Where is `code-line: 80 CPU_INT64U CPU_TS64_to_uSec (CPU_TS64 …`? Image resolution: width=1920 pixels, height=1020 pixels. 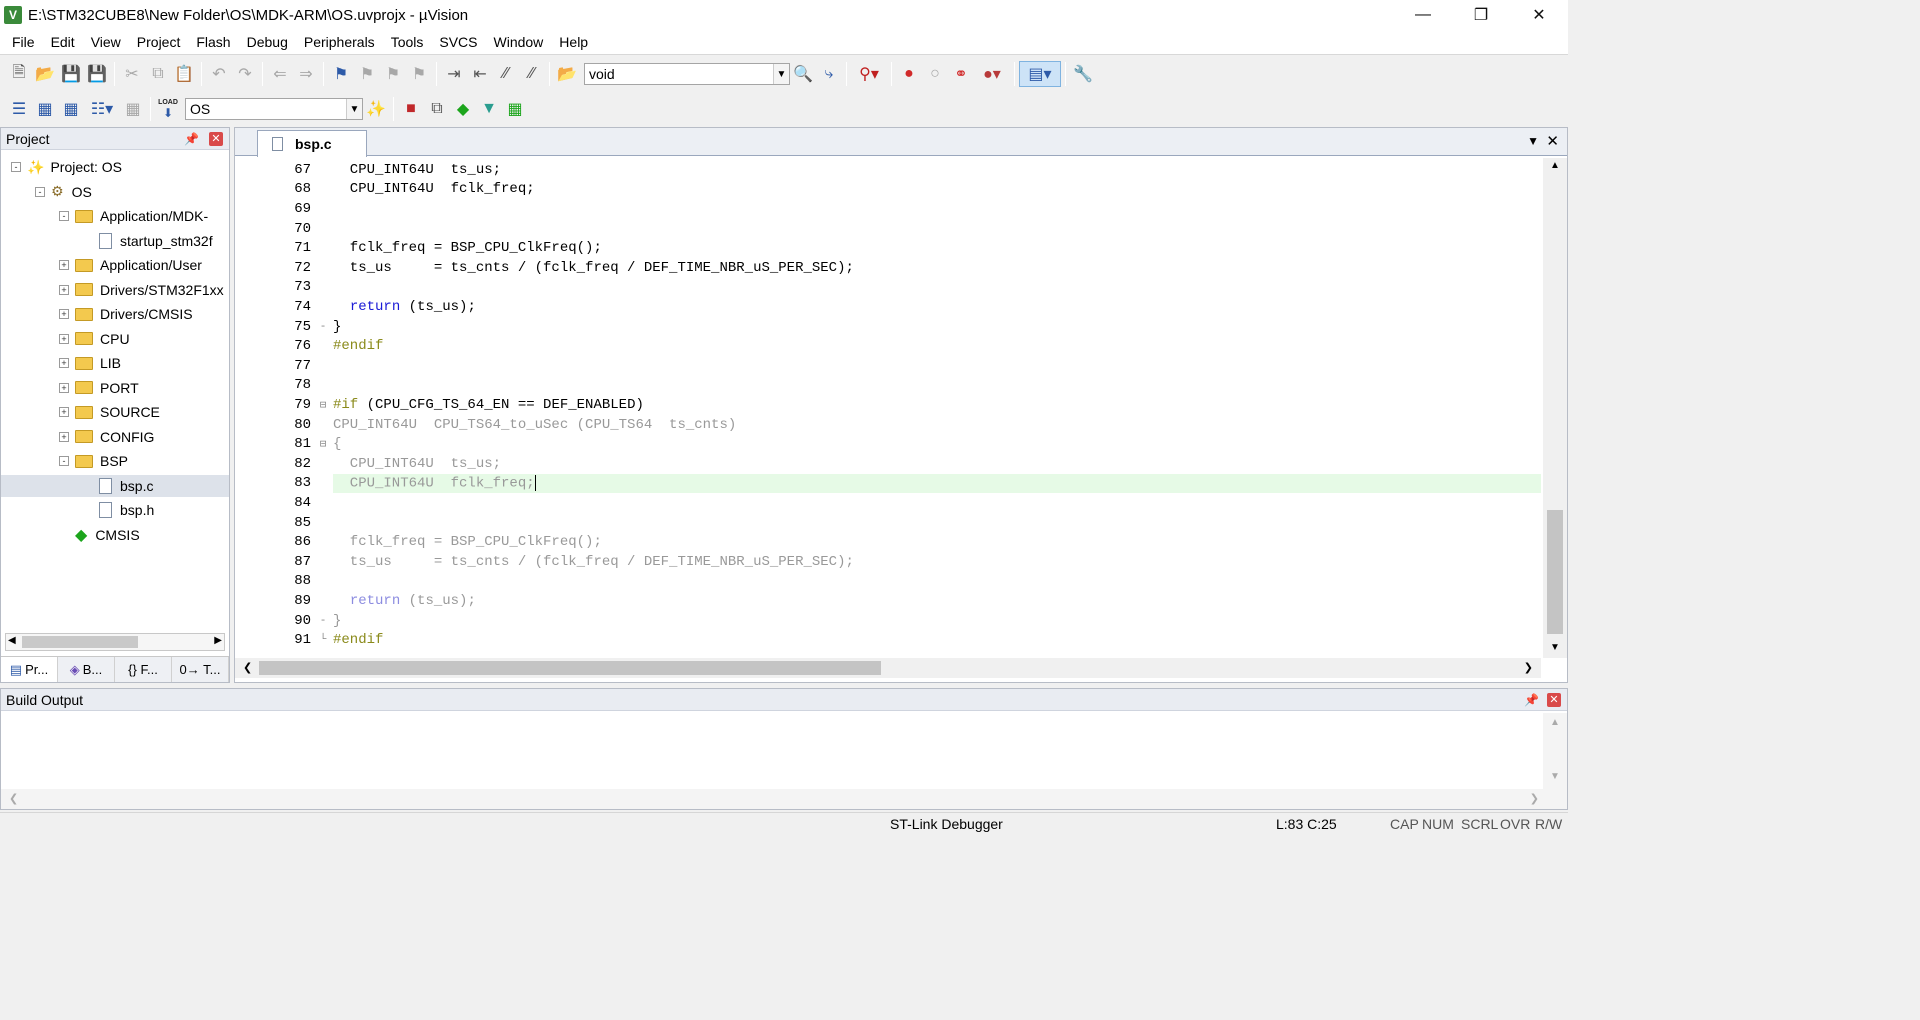
code-line: 80 CPU_INT64U CPU_TS64_to_uSec (CPU_TS64 … is located at coordinates (888, 425).